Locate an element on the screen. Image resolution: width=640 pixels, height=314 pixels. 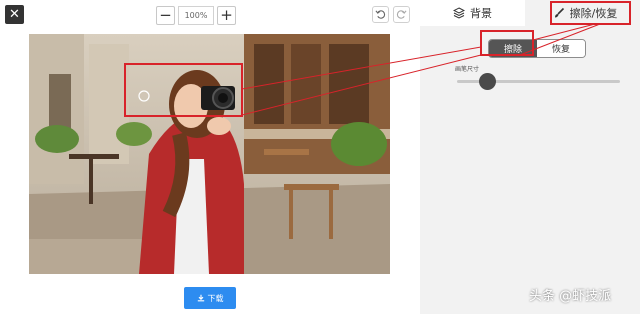
tab-erase-restore-label: 擦除/恢复 is located at coordinates (593, 13).